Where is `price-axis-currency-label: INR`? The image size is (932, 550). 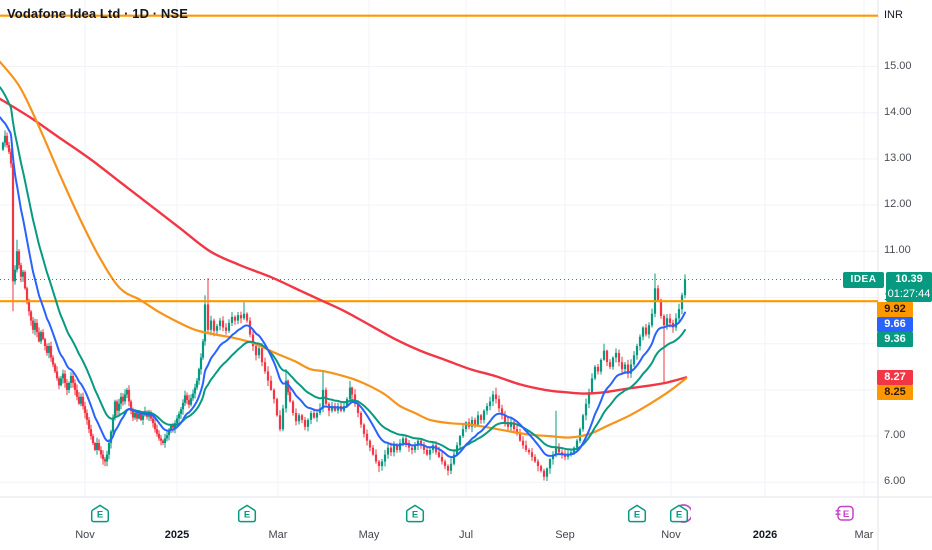 price-axis-currency-label: INR is located at coordinates (893, 15).